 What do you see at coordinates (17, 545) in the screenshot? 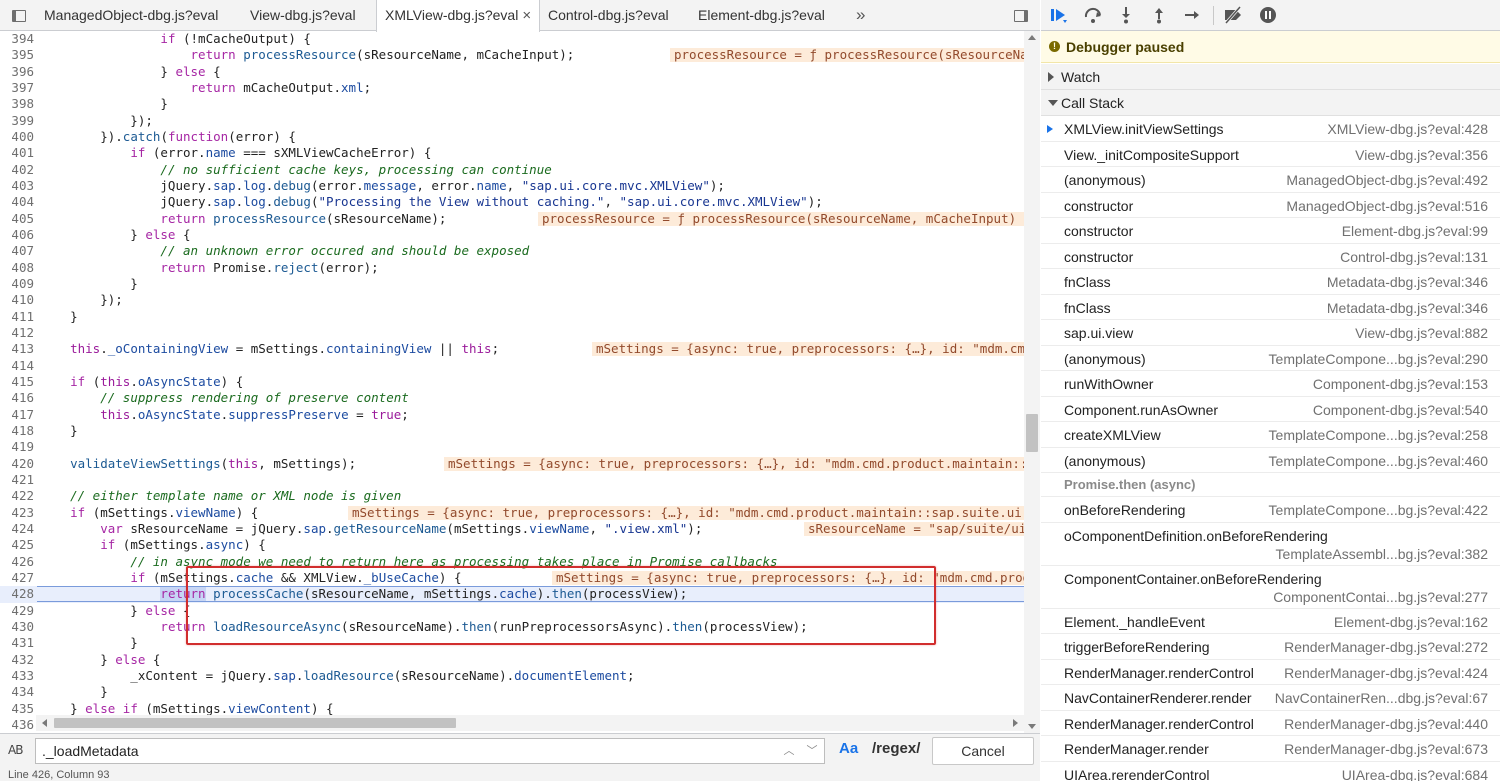
I see `line-number: 425` at bounding box center [17, 545].